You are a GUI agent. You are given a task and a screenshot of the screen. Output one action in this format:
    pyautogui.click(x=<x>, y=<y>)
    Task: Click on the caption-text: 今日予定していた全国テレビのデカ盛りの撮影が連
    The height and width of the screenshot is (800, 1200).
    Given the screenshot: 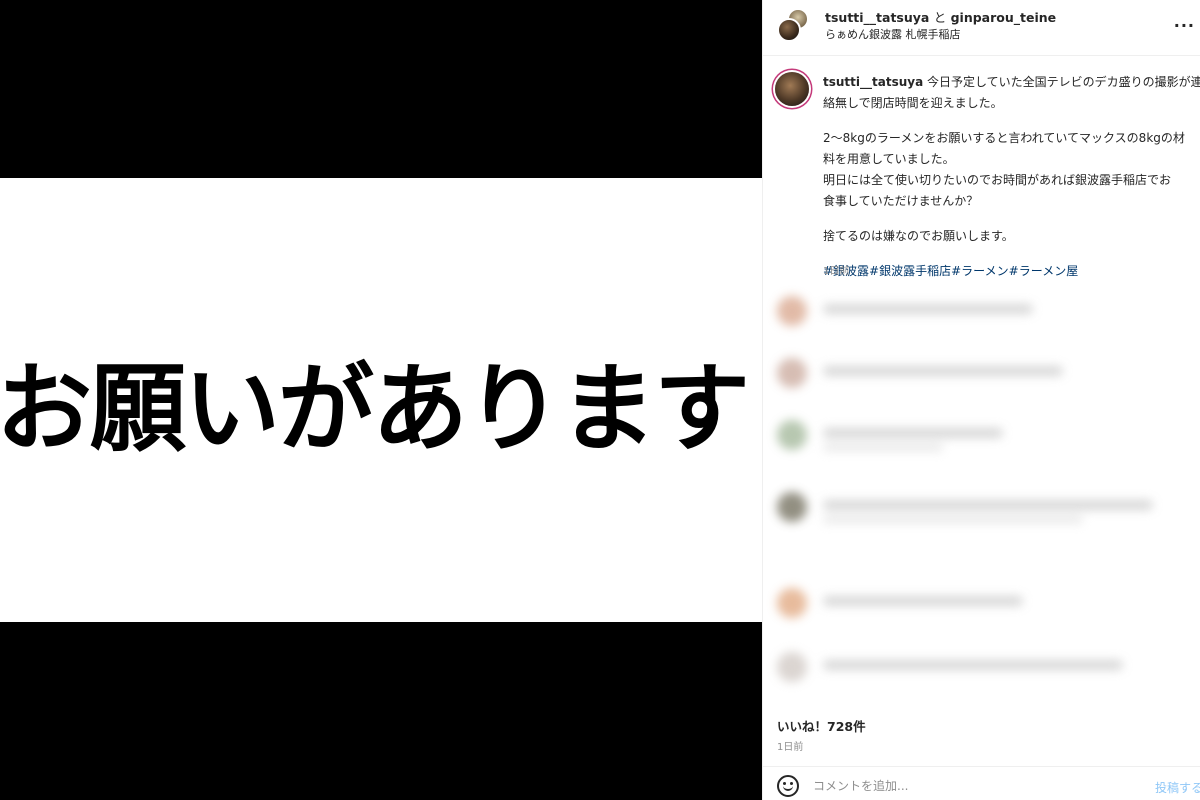 What is the action you would take?
    pyautogui.click(x=1063, y=82)
    